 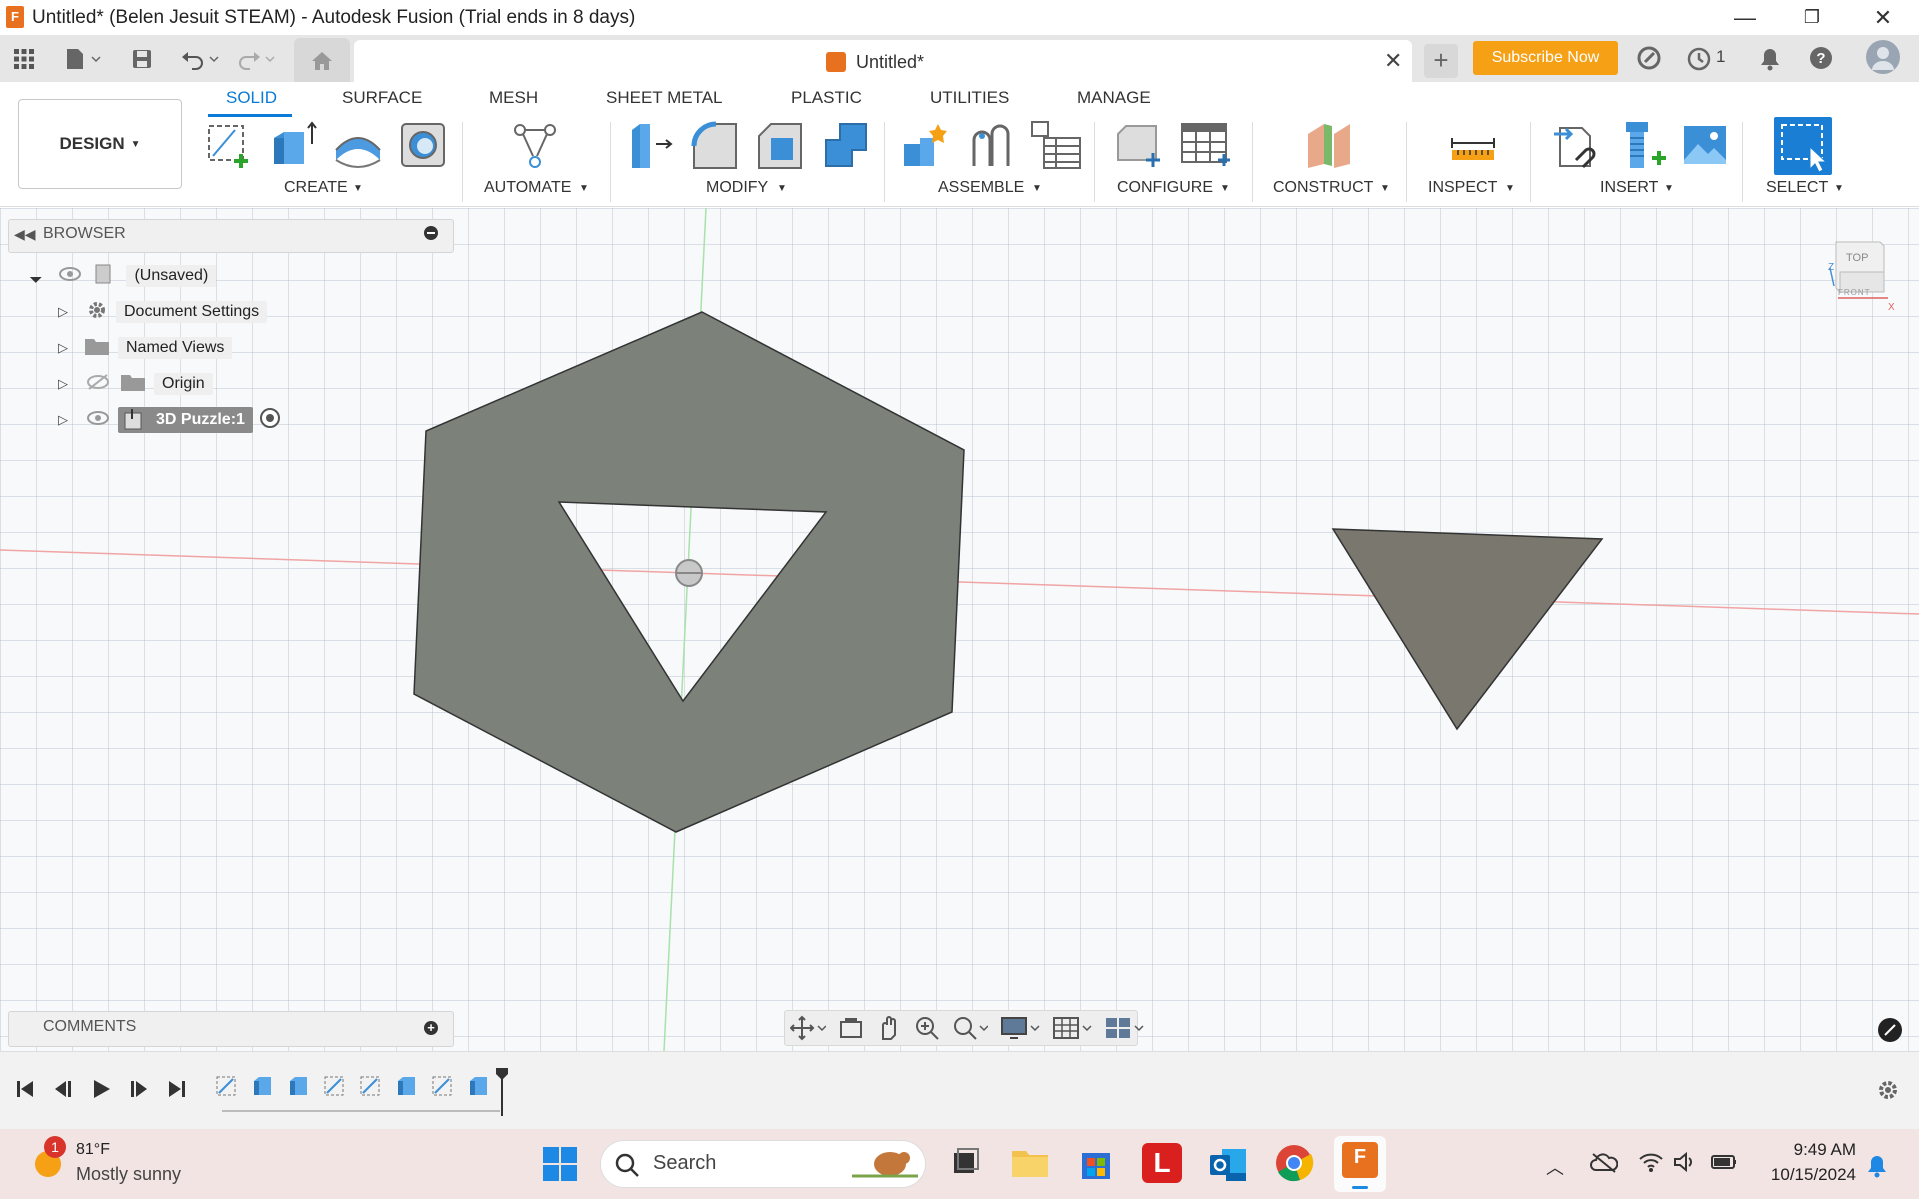 I want to click on tab-sheet-metal: SHEET METAL, so click(x=664, y=98).